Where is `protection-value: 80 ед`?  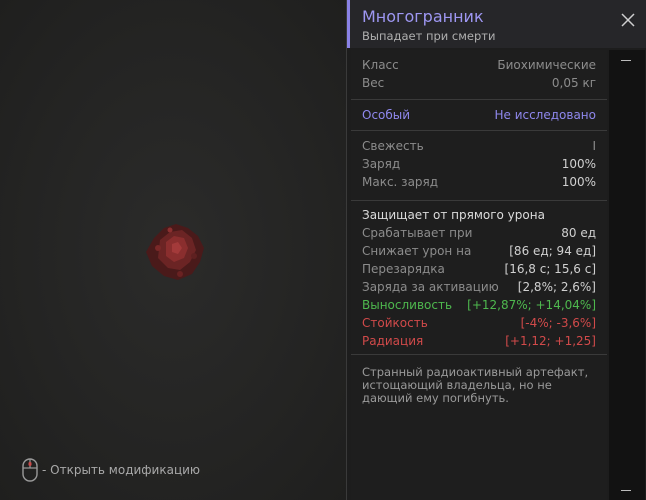
protection-value: 80 ед is located at coordinates (578, 233).